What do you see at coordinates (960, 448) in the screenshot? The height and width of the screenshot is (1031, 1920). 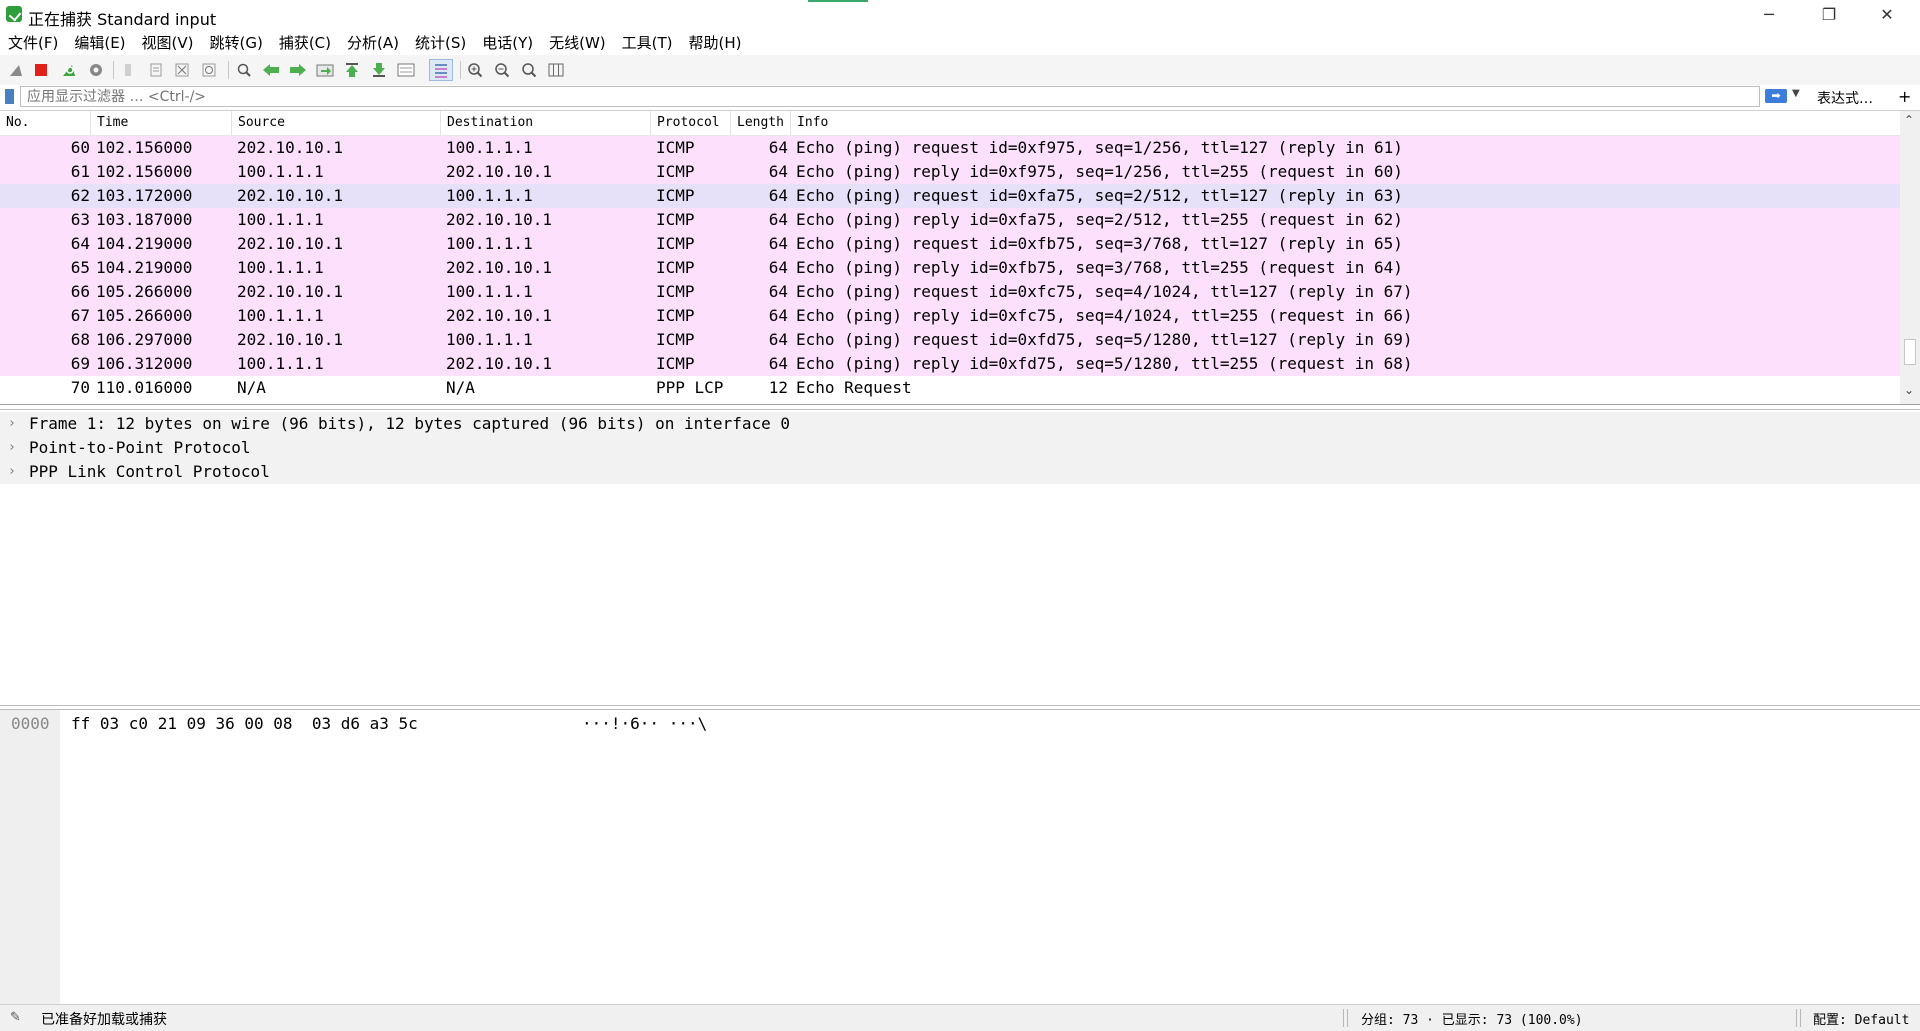 I see `detail-ppp: › Point-to-Point Protocol` at bounding box center [960, 448].